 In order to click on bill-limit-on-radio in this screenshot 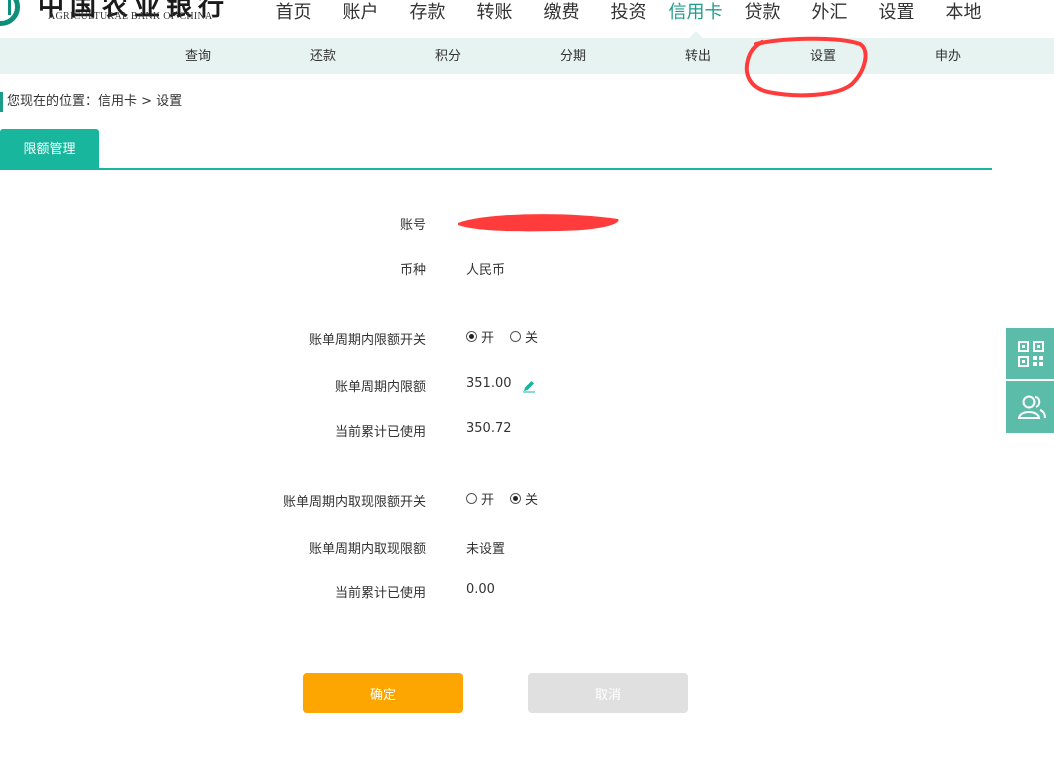, I will do `click(471, 336)`.